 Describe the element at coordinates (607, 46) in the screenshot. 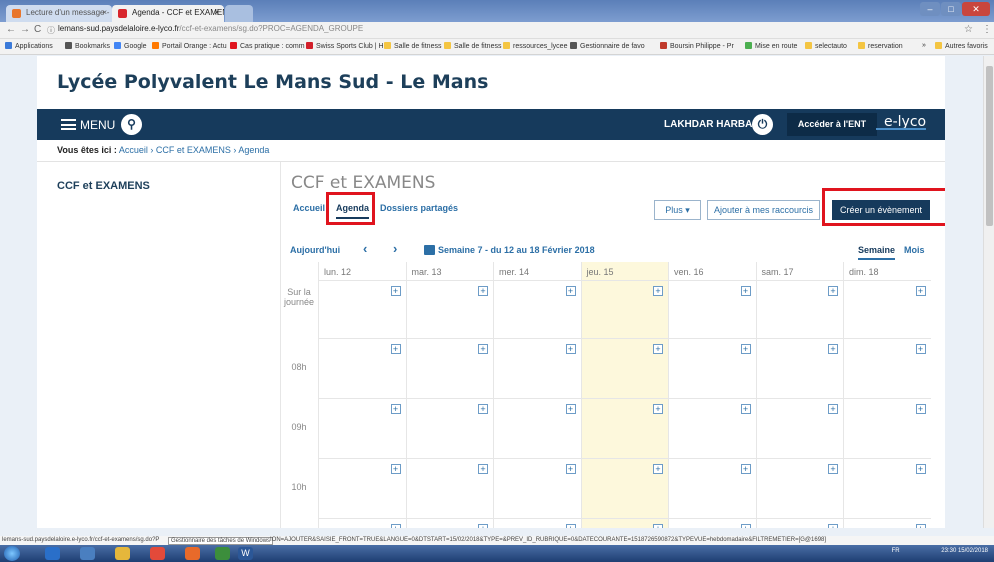

I see `bookmark-item: Gestionnaire de favo` at that location.